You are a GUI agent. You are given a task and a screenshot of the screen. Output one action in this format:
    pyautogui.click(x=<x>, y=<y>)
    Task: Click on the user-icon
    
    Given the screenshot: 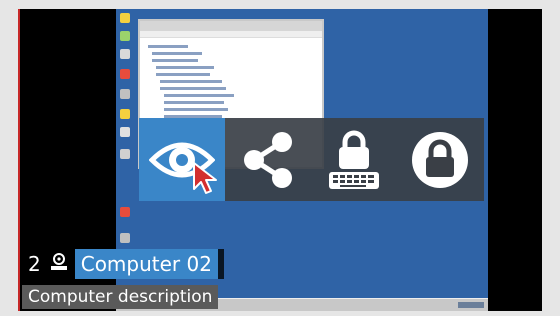 What is the action you would take?
    pyautogui.click(x=59, y=264)
    